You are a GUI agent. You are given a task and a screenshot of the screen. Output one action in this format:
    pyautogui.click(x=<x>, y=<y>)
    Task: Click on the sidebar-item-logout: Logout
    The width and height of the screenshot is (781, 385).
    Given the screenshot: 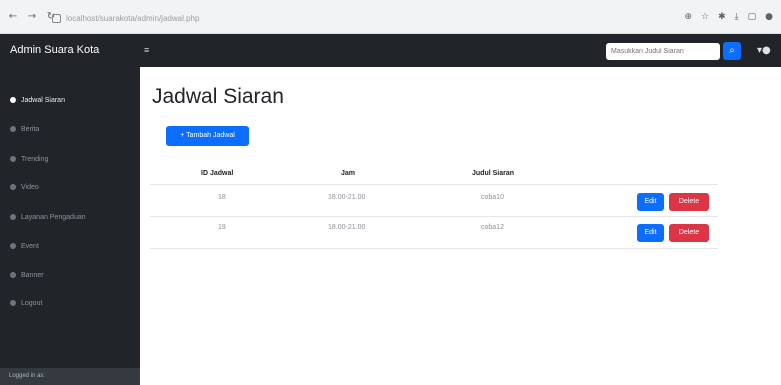 What is the action you would take?
    pyautogui.click(x=26, y=303)
    